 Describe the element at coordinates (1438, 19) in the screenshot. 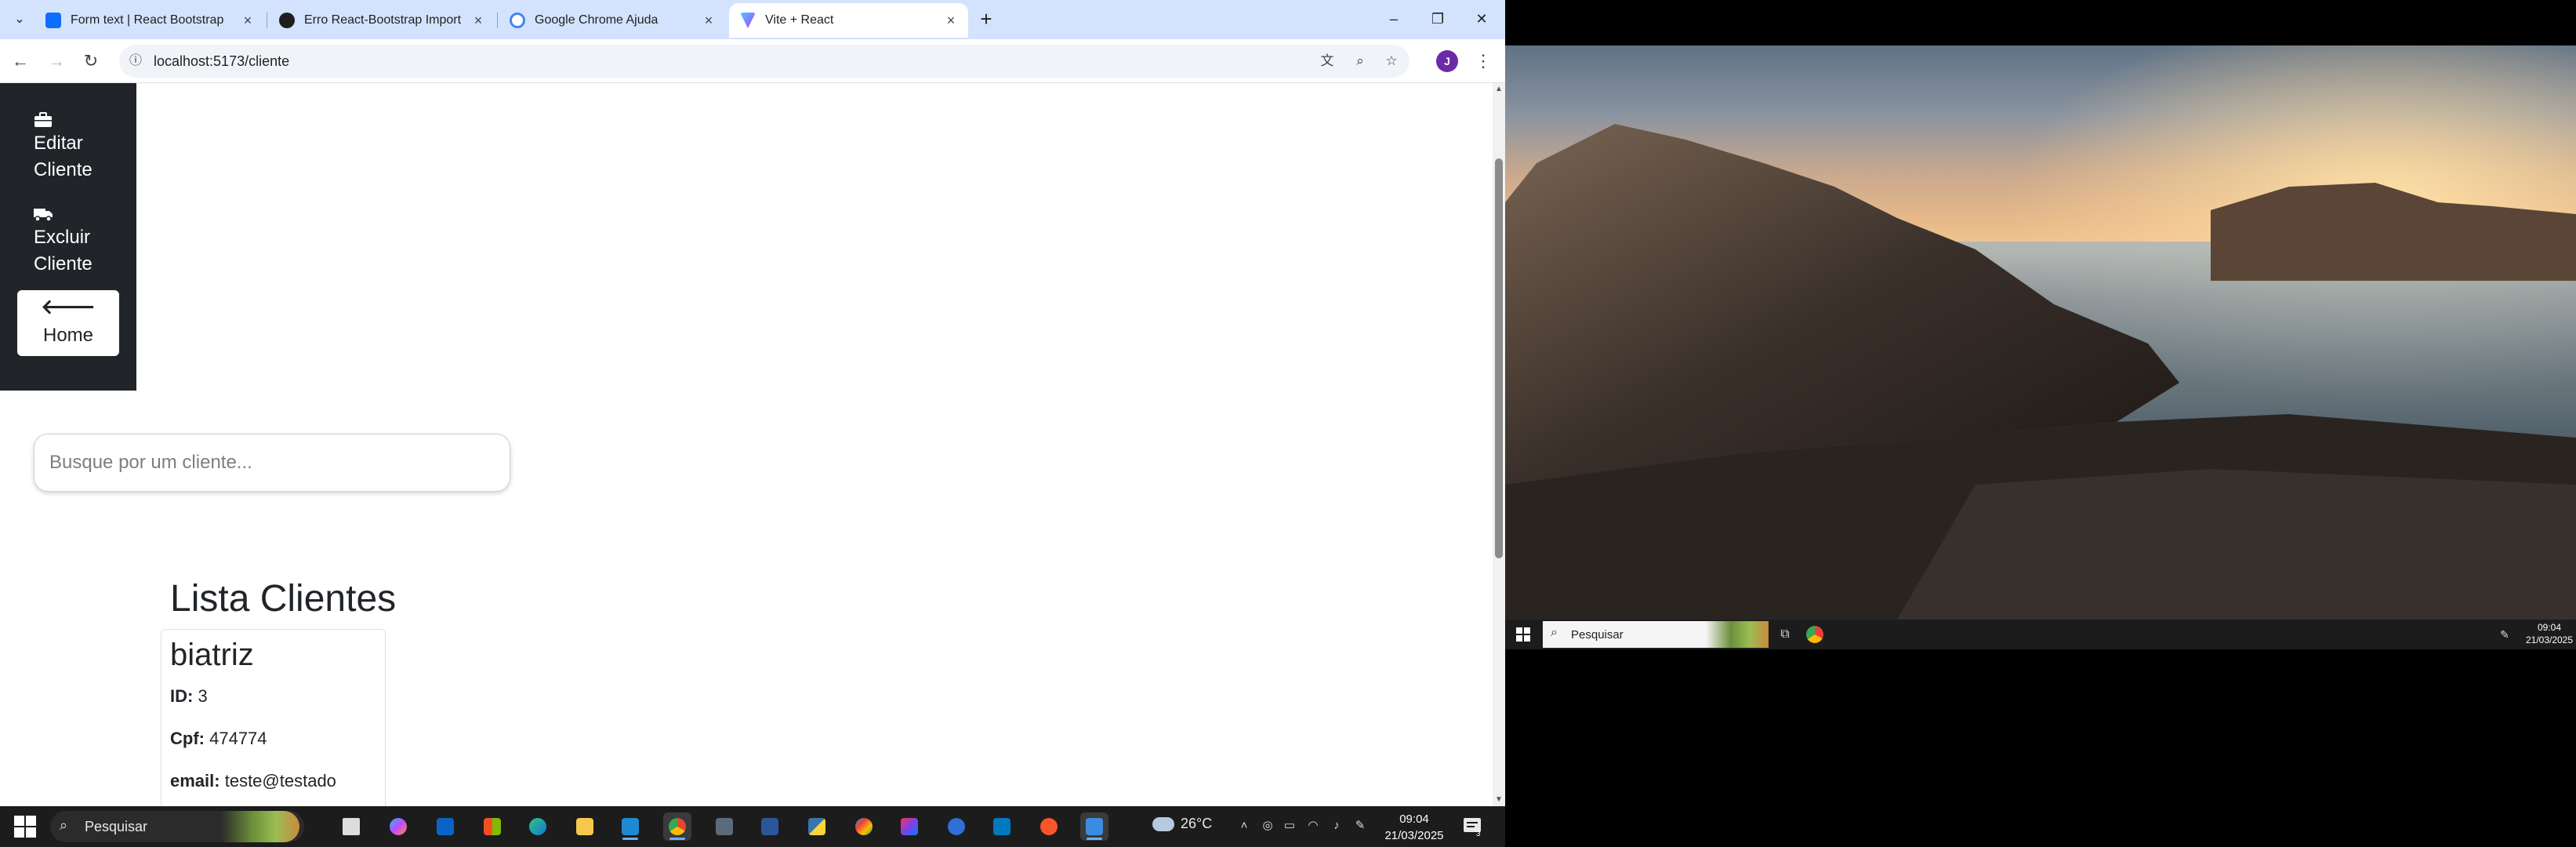

I see `restore-button: ❐` at that location.